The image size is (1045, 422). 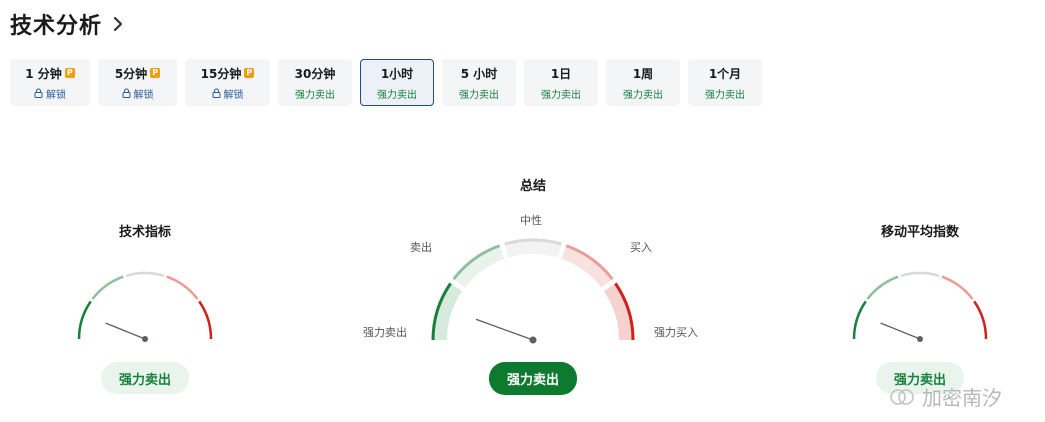 I want to click on gauge-title-indicators: 技术指标, so click(x=145, y=232).